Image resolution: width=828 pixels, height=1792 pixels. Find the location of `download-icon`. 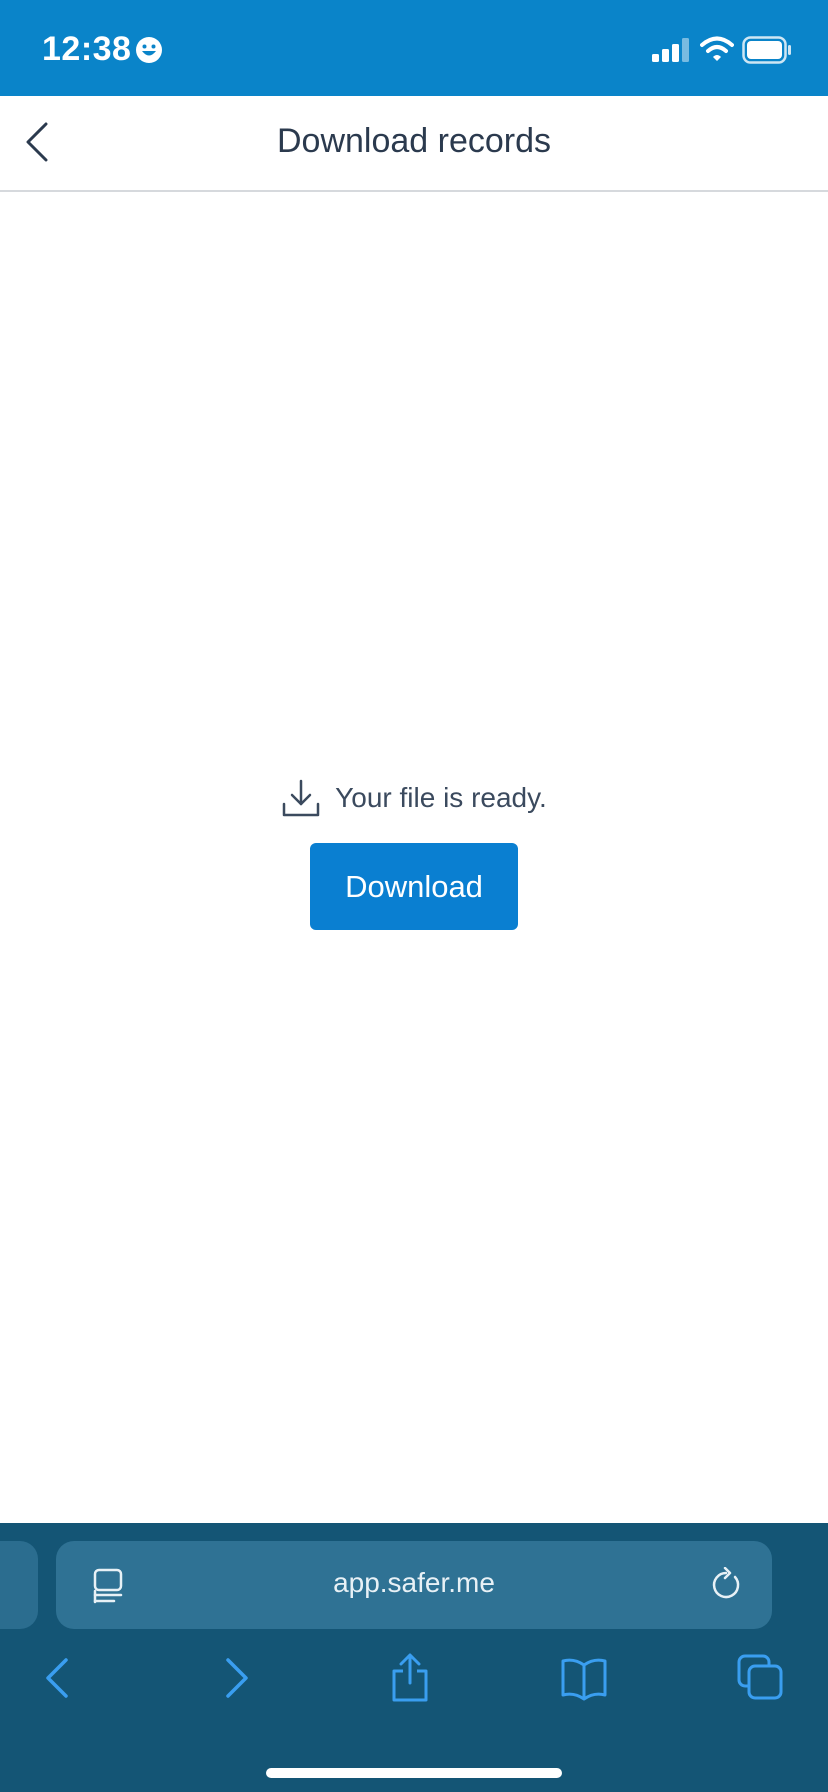

download-icon is located at coordinates (301, 798).